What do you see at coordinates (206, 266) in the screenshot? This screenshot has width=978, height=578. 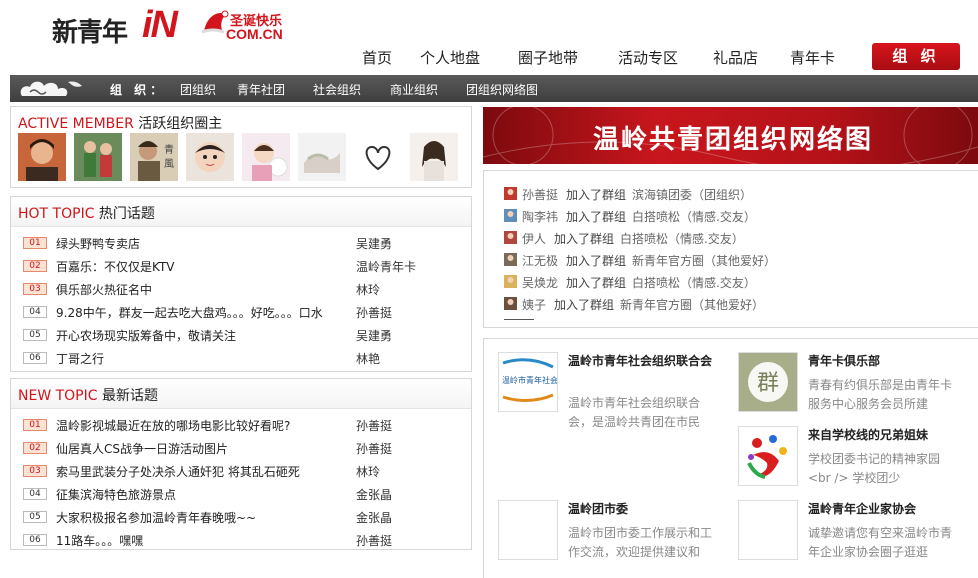 I see `topic-link: 百嘉乐：不仅仅是KTV` at bounding box center [206, 266].